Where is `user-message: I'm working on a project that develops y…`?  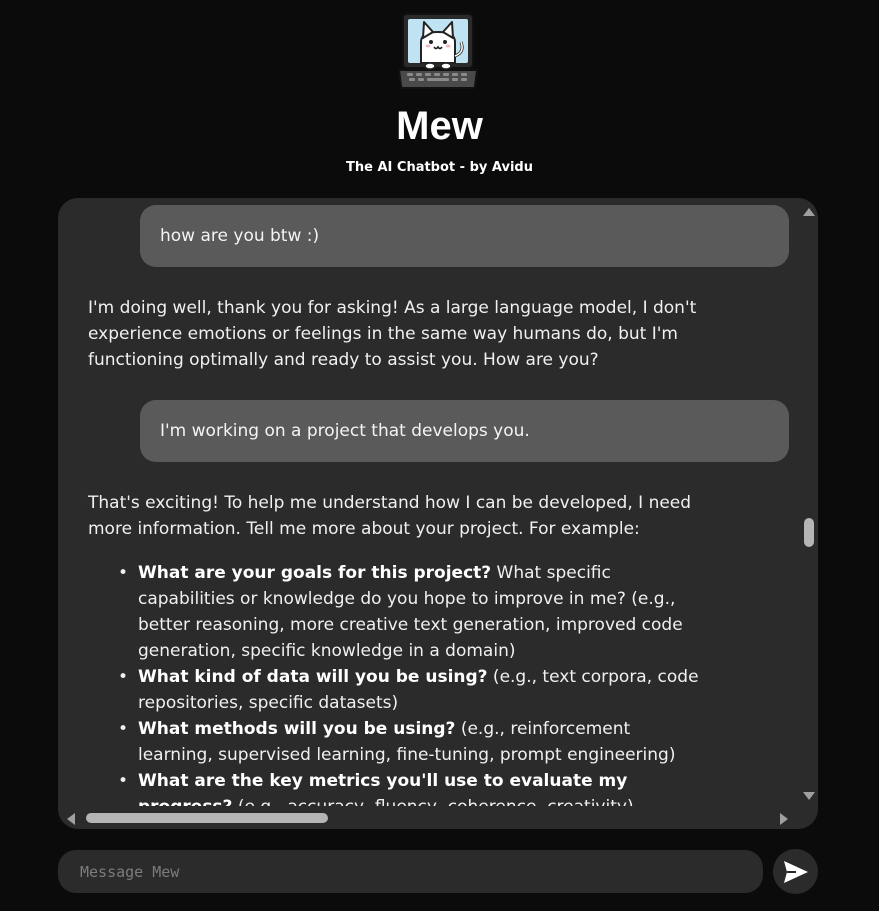 user-message: I'm working on a project that develops y… is located at coordinates (464, 431).